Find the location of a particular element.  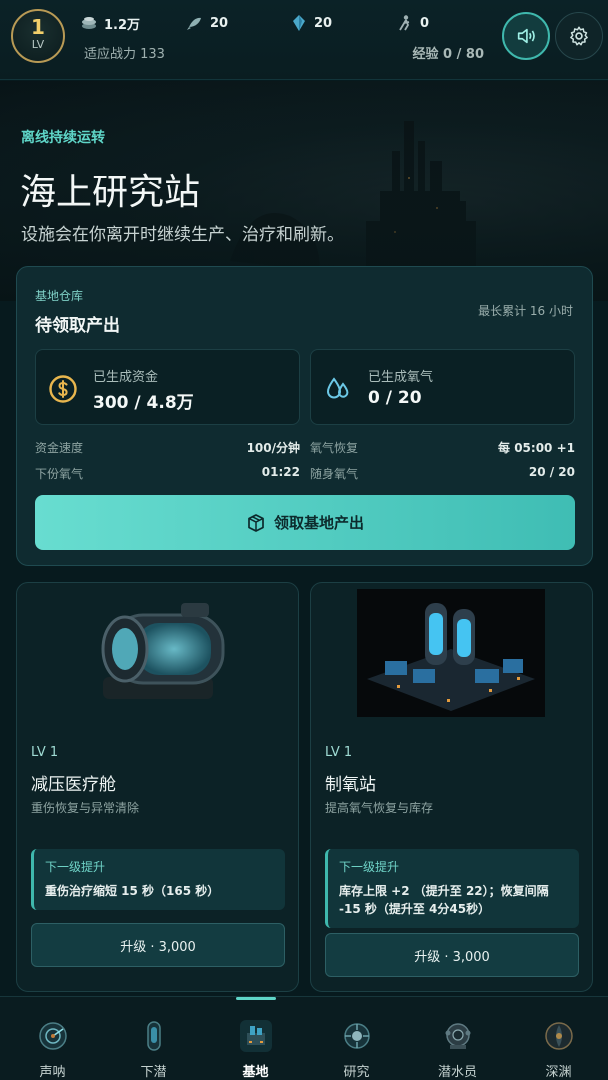

oxygen-station-image is located at coordinates (451, 653).